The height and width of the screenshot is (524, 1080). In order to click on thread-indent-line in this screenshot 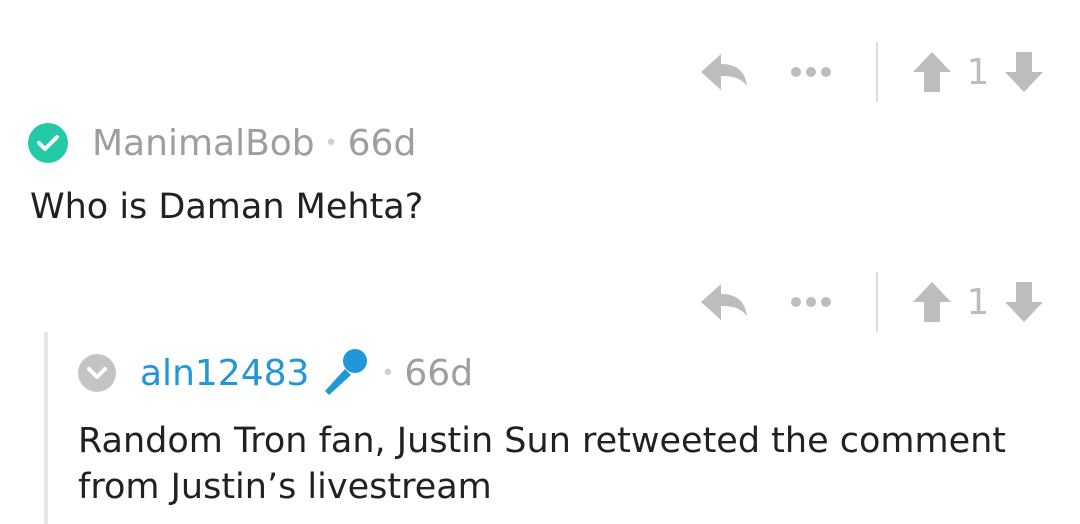, I will do `click(46, 428)`.